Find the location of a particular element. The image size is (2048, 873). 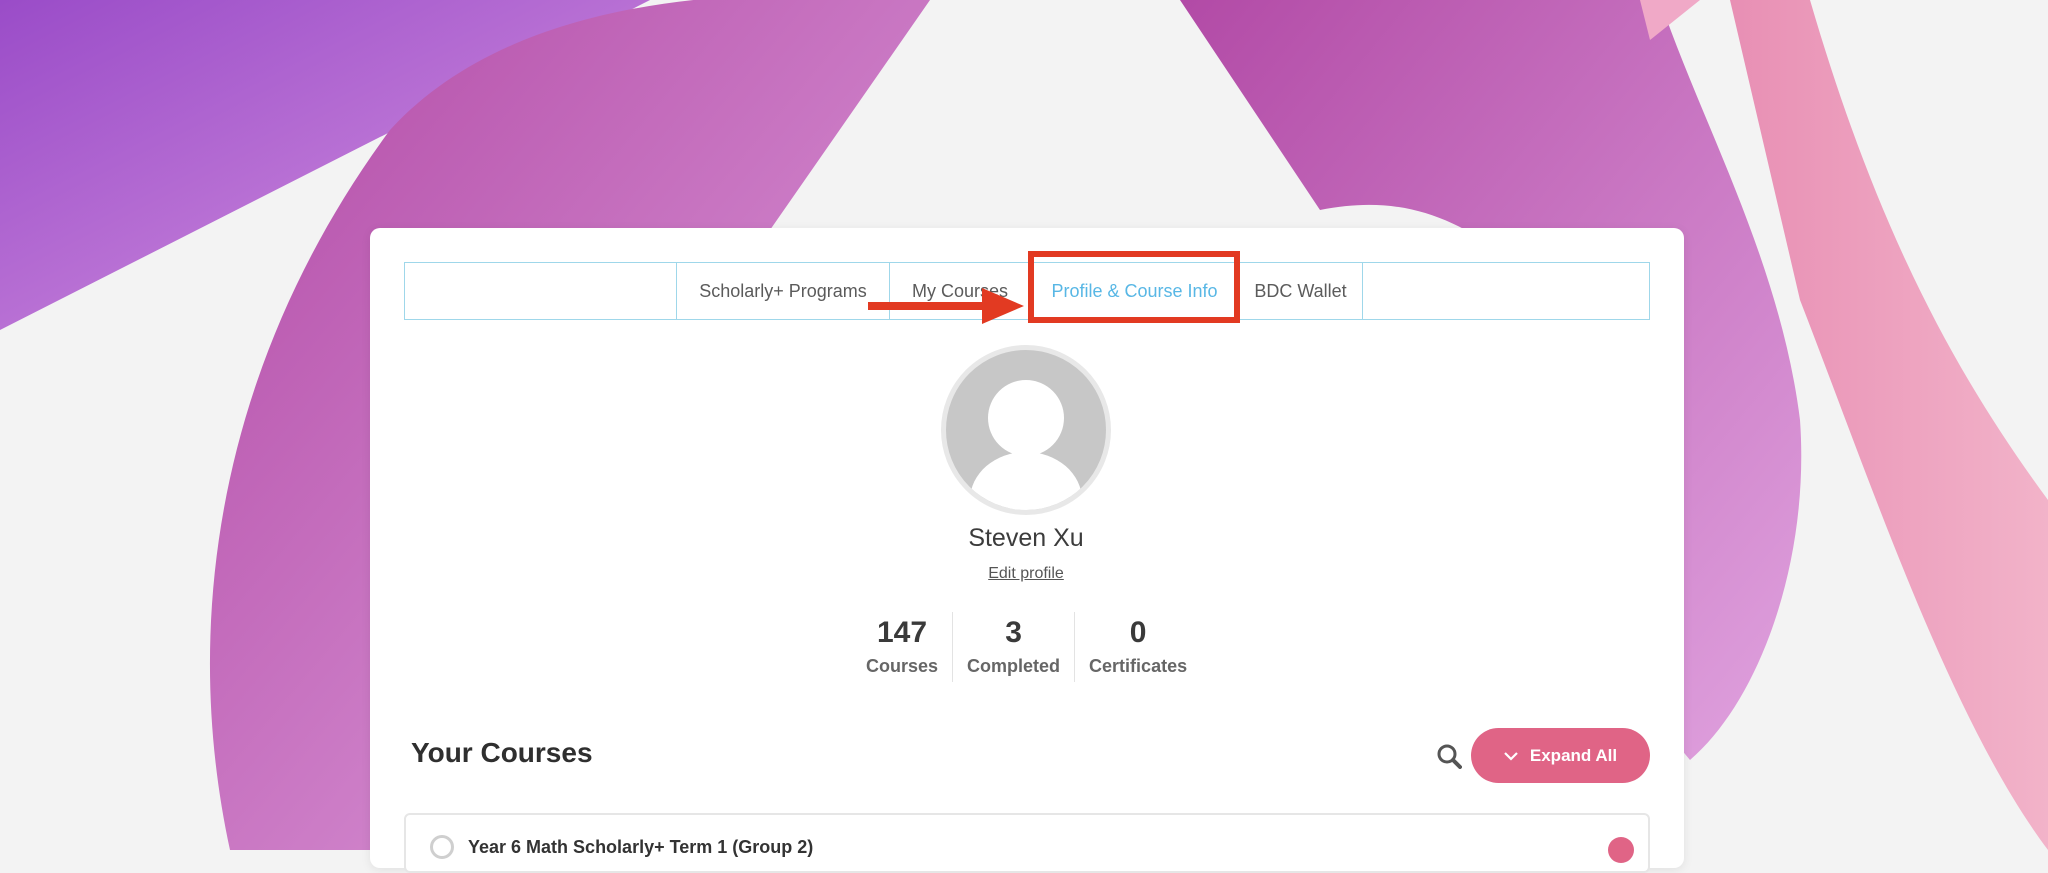

stat-label: Completed is located at coordinates (1014, 666).